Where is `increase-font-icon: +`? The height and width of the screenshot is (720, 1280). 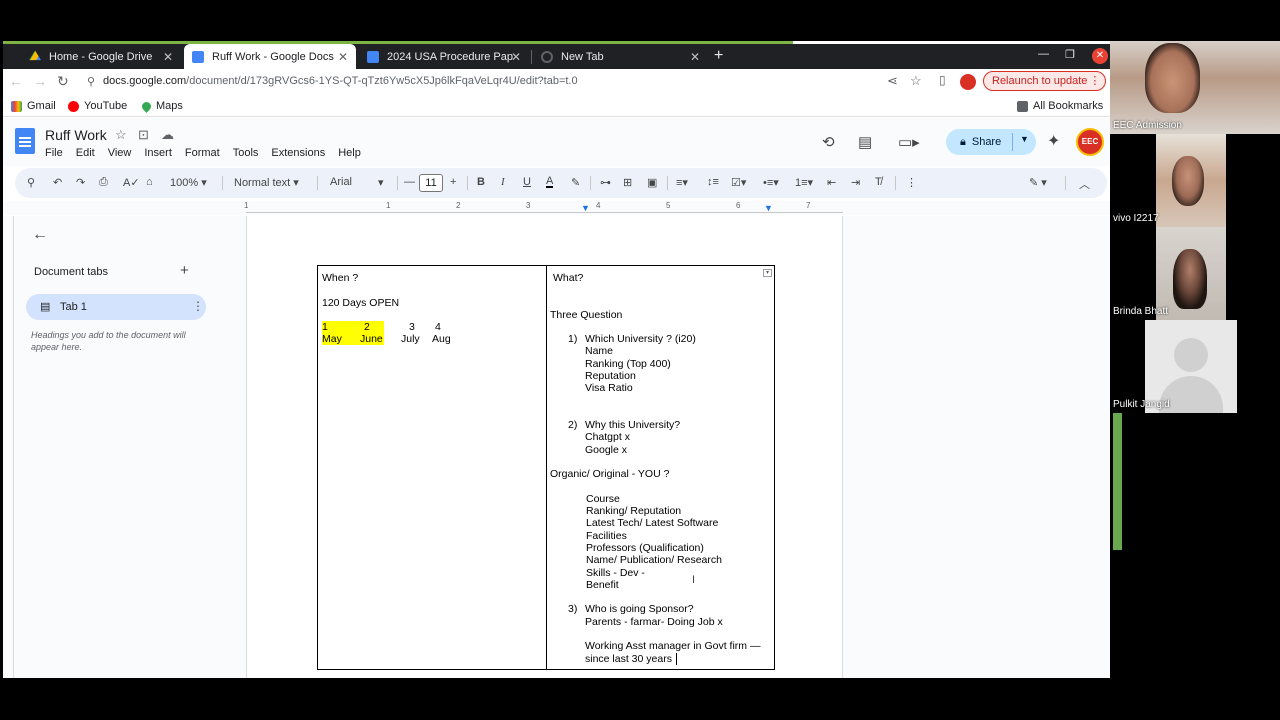
increase-font-icon: + is located at coordinates (453, 182).